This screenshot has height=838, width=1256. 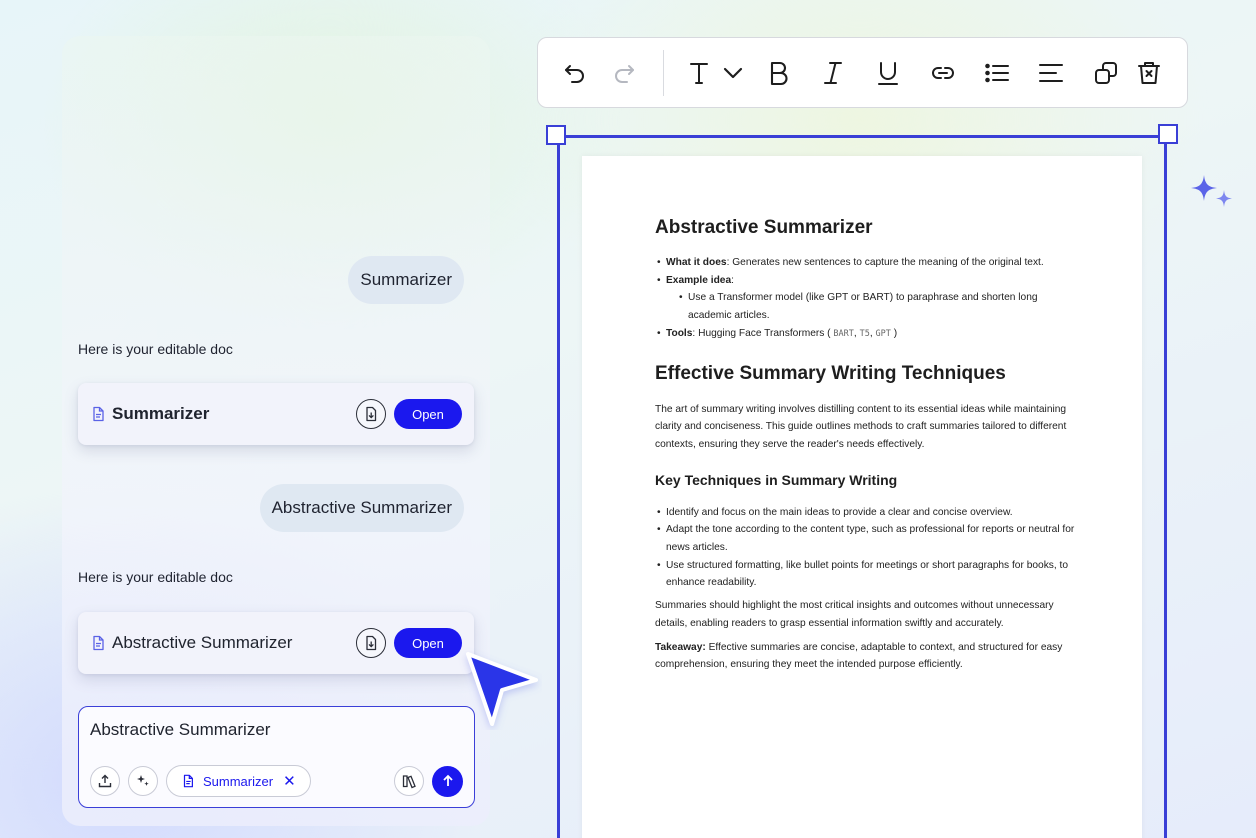 I want to click on upload-icon, so click(x=105, y=781).